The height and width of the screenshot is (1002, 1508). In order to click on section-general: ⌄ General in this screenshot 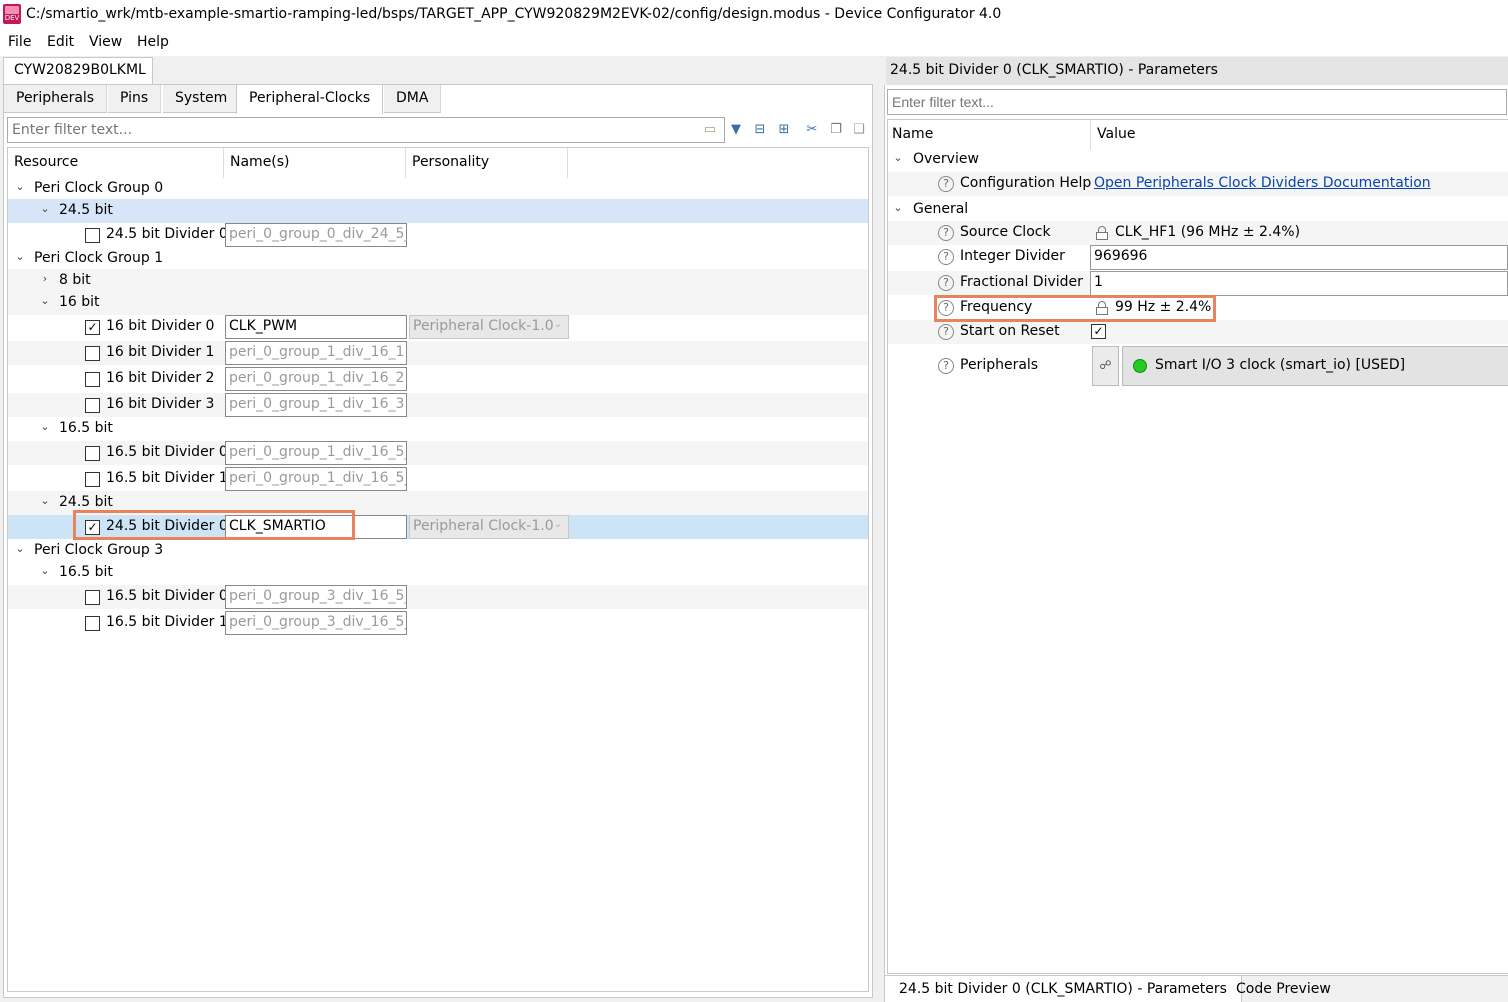, I will do `click(1198, 210)`.